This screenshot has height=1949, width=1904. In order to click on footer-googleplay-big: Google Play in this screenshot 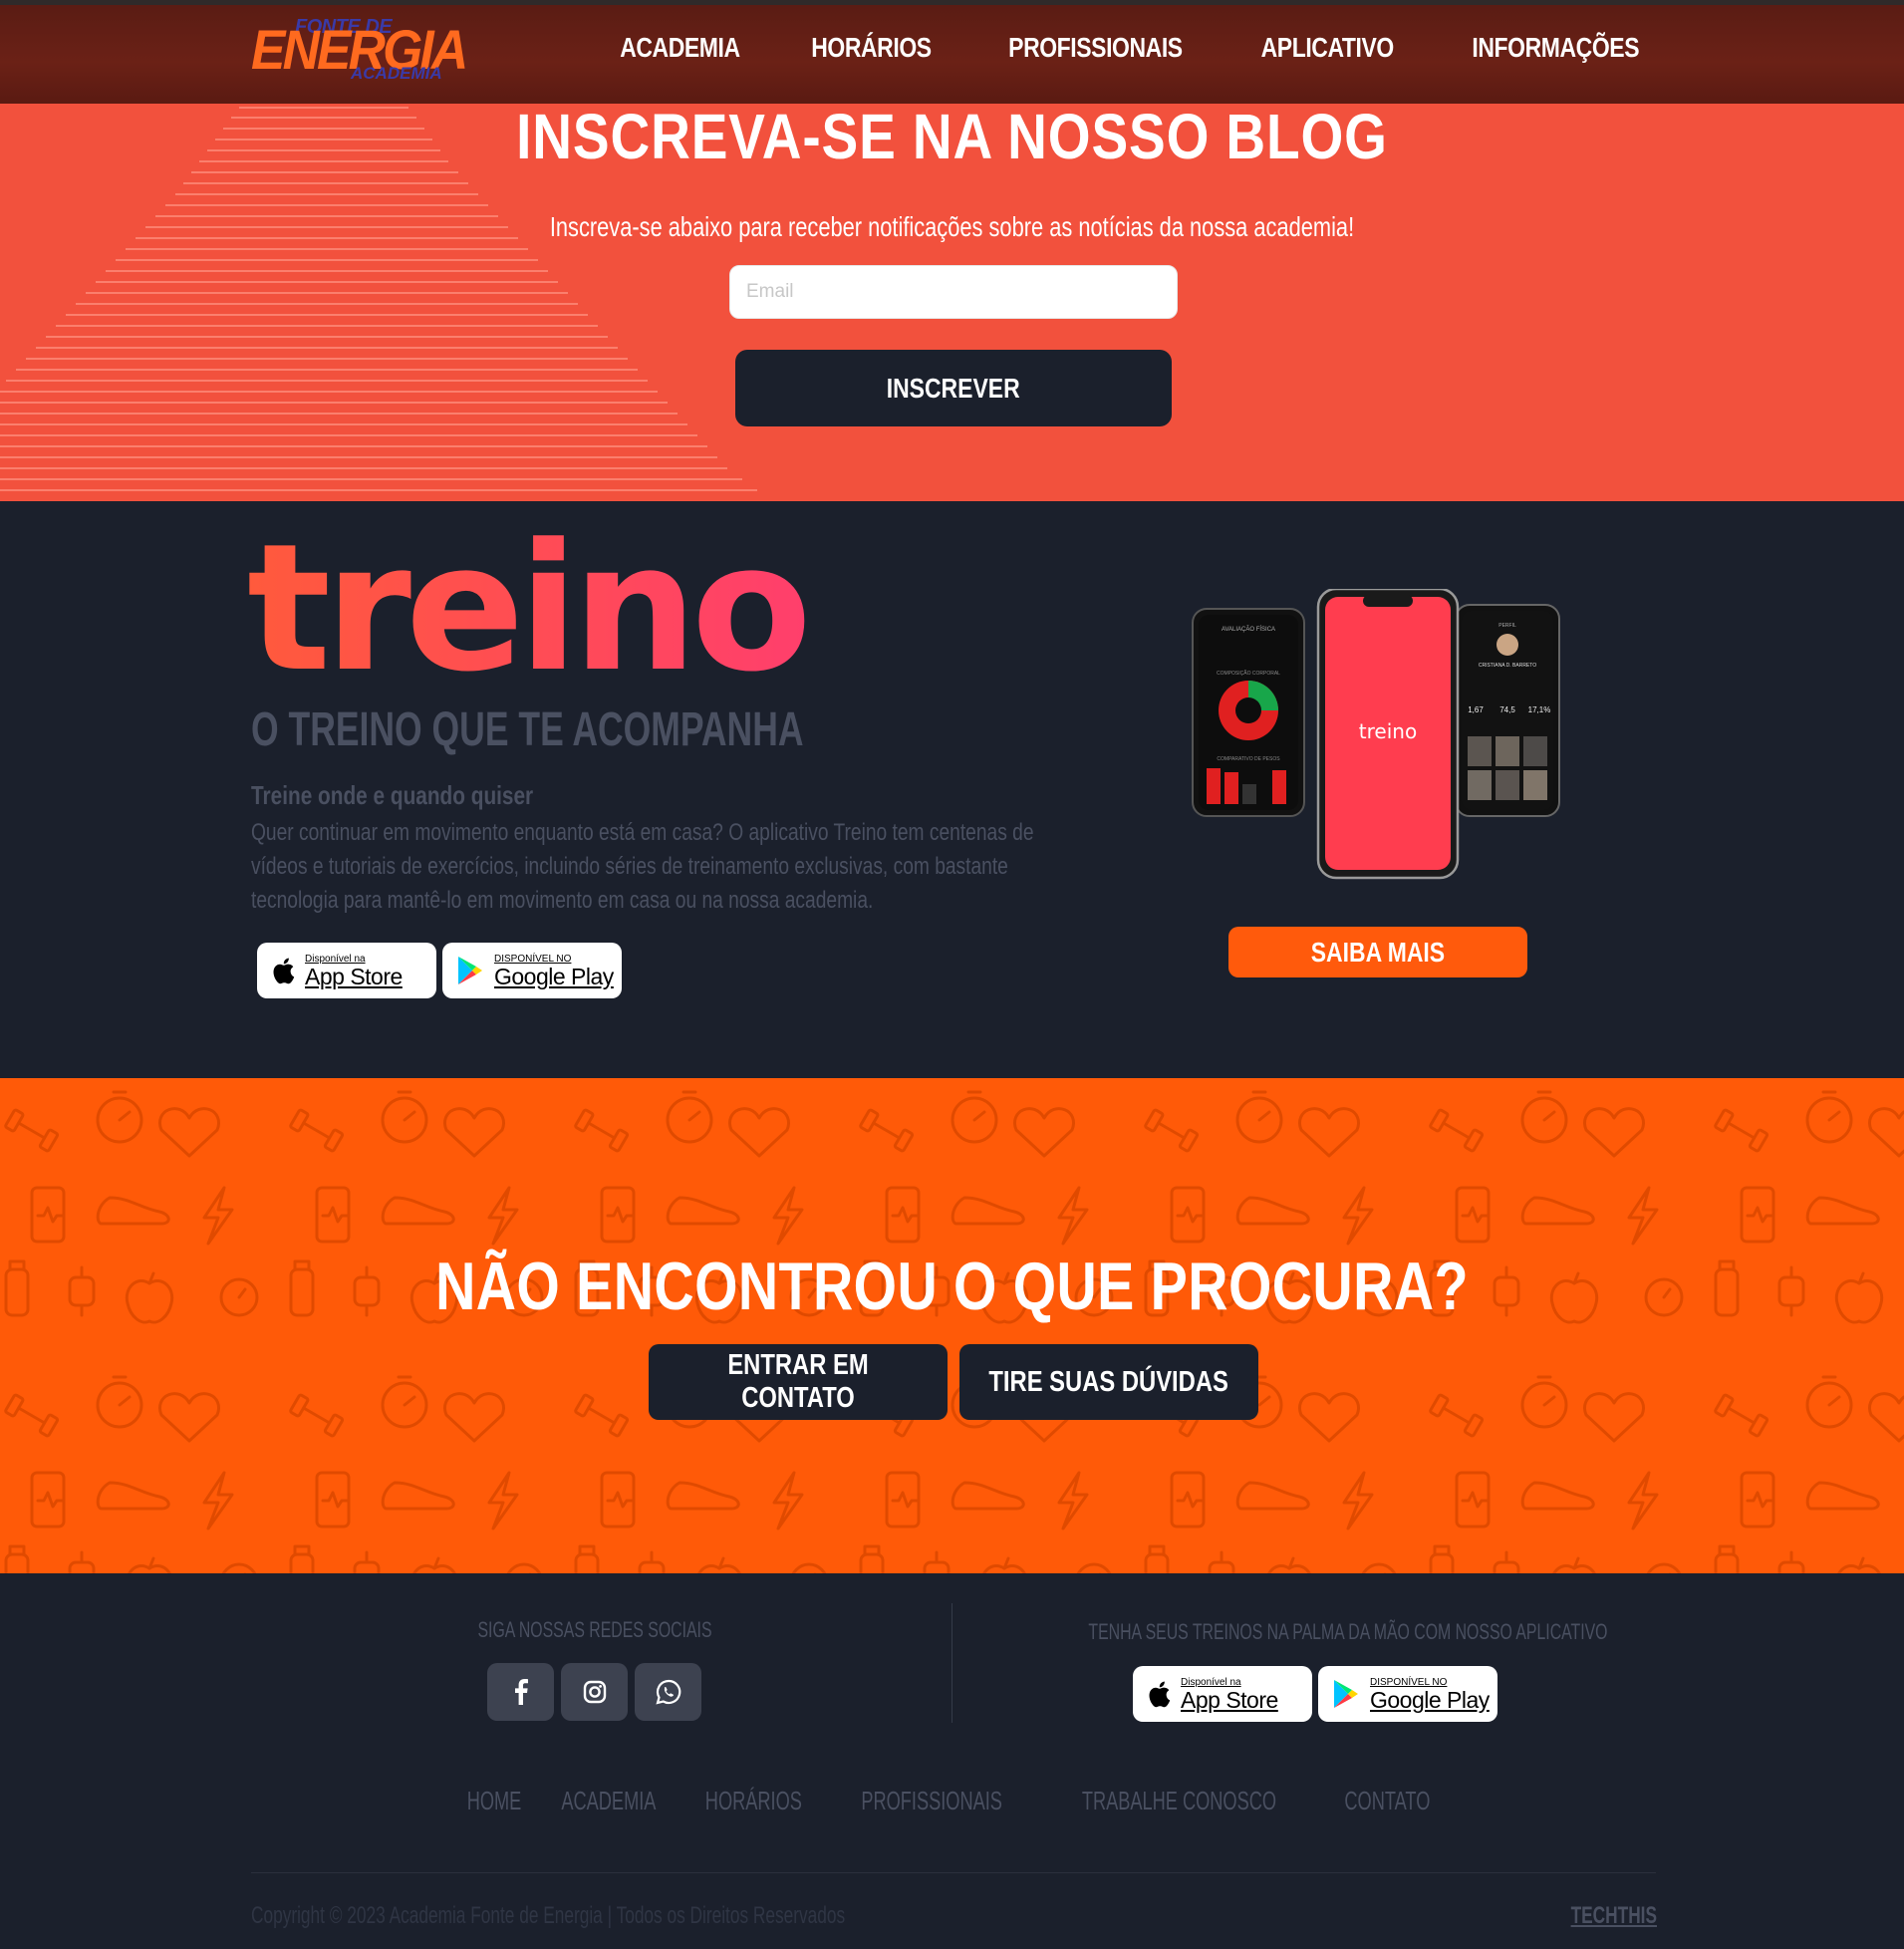, I will do `click(1430, 1699)`.